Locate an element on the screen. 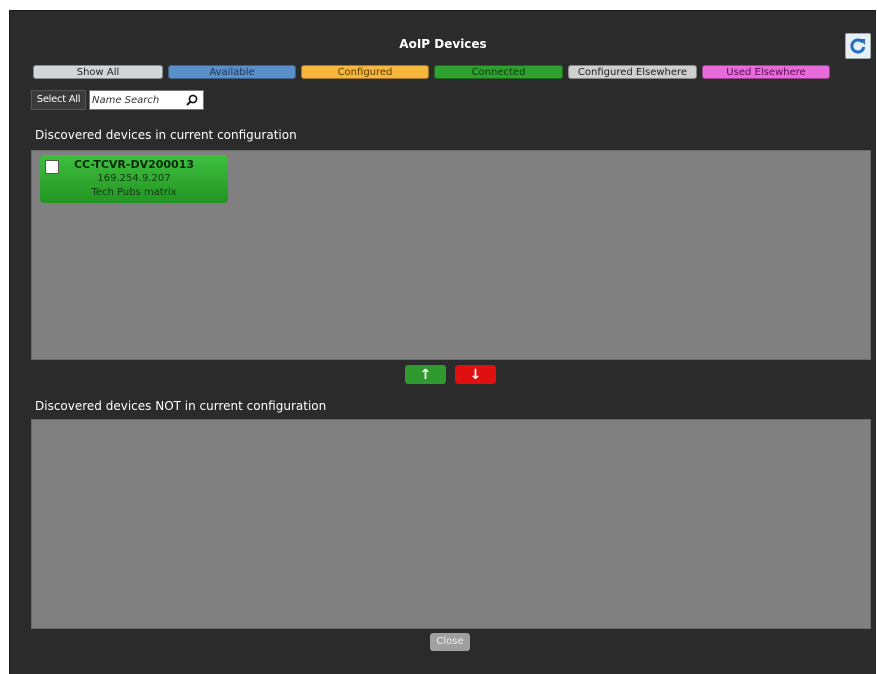 The width and height of the screenshot is (877, 674). filter-configured-elsewhere-button: Configured Elsewhere is located at coordinates (632, 72).